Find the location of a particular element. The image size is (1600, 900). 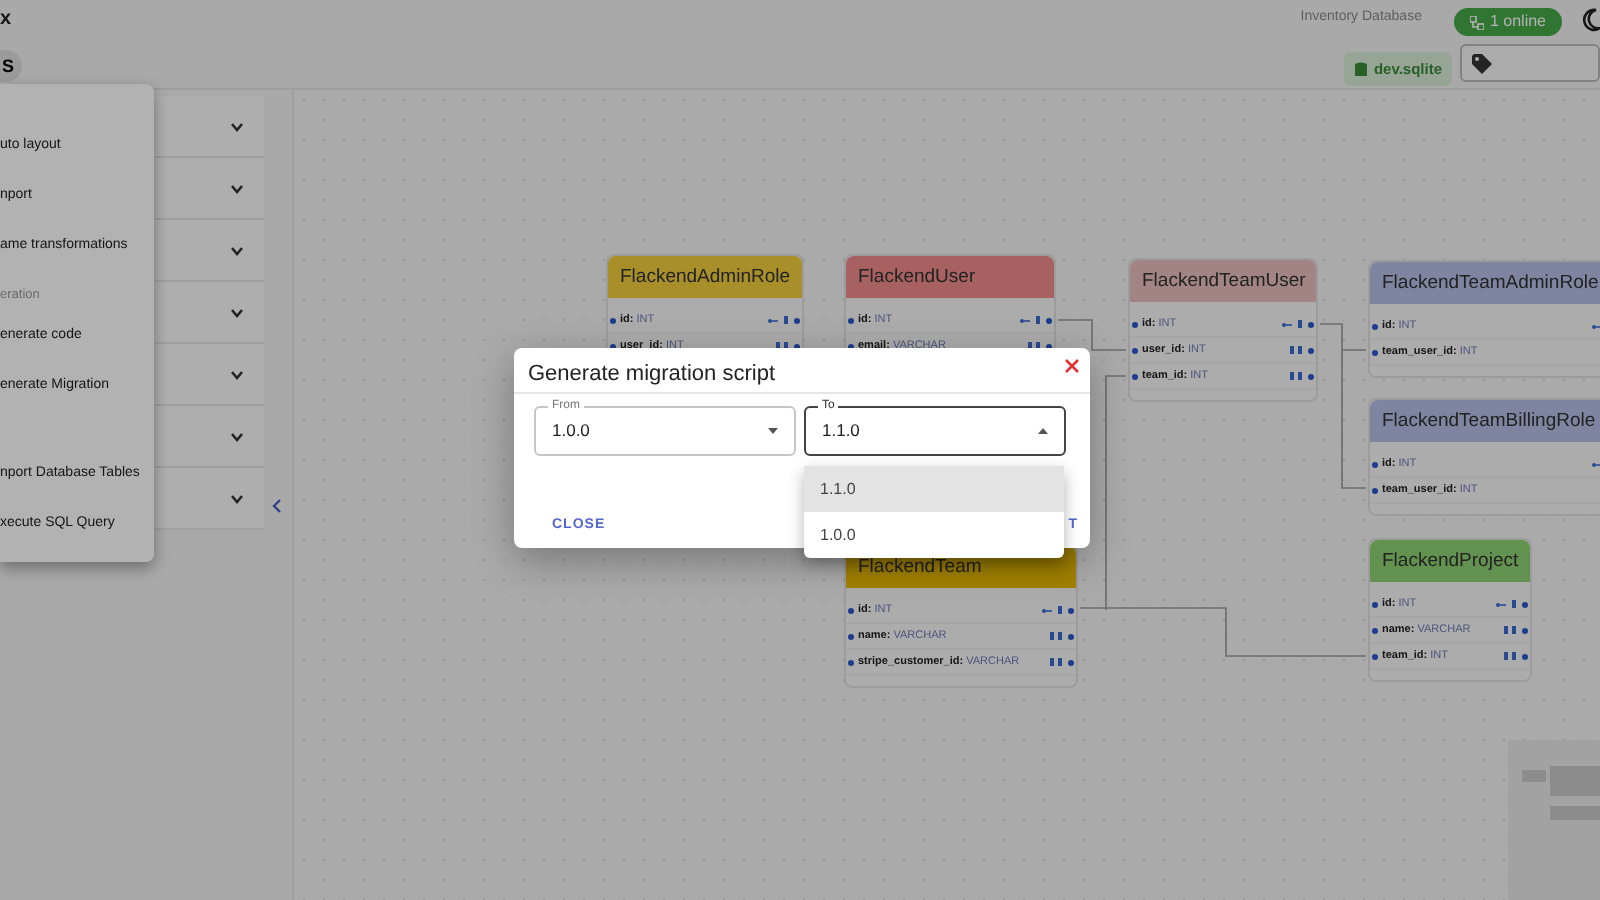

table-title: FlackendUser is located at coordinates (950, 277).